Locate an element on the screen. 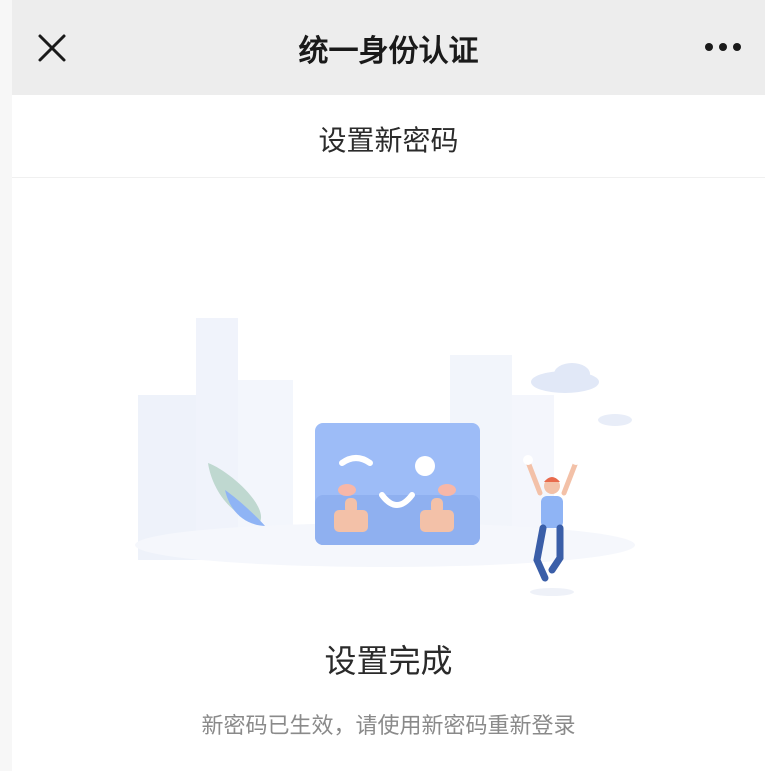 The image size is (765, 771). person-shadow is located at coordinates (552, 592).